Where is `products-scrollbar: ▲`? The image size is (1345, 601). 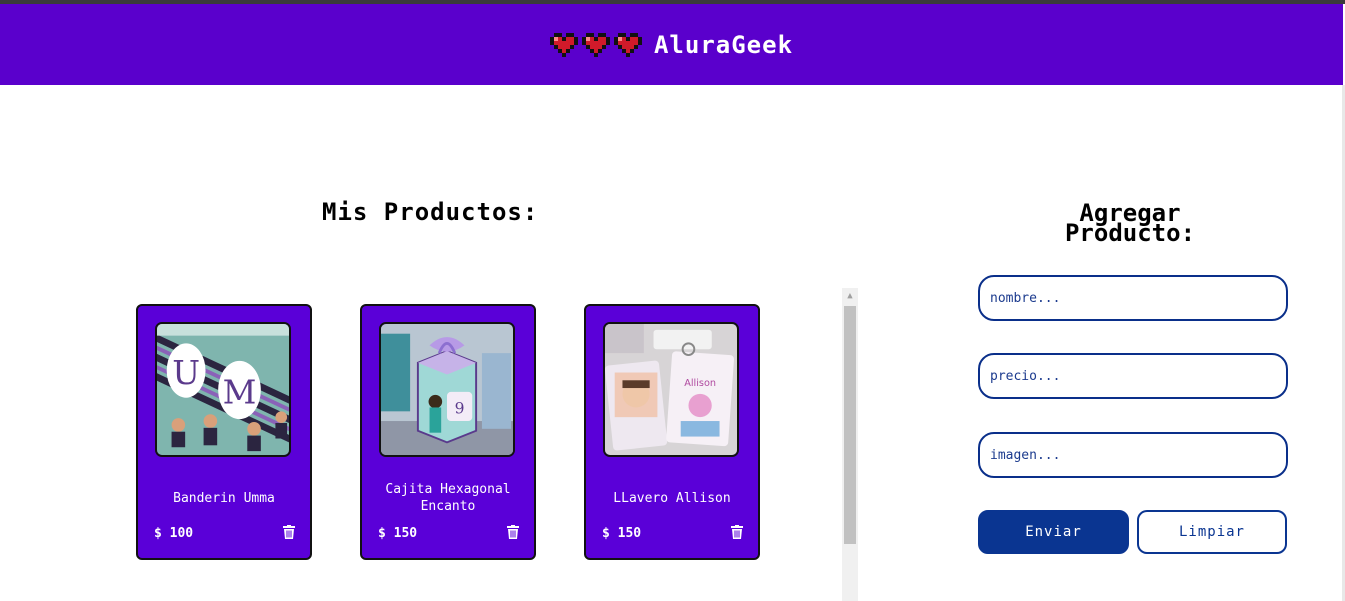
products-scrollbar: ▲ is located at coordinates (850, 444).